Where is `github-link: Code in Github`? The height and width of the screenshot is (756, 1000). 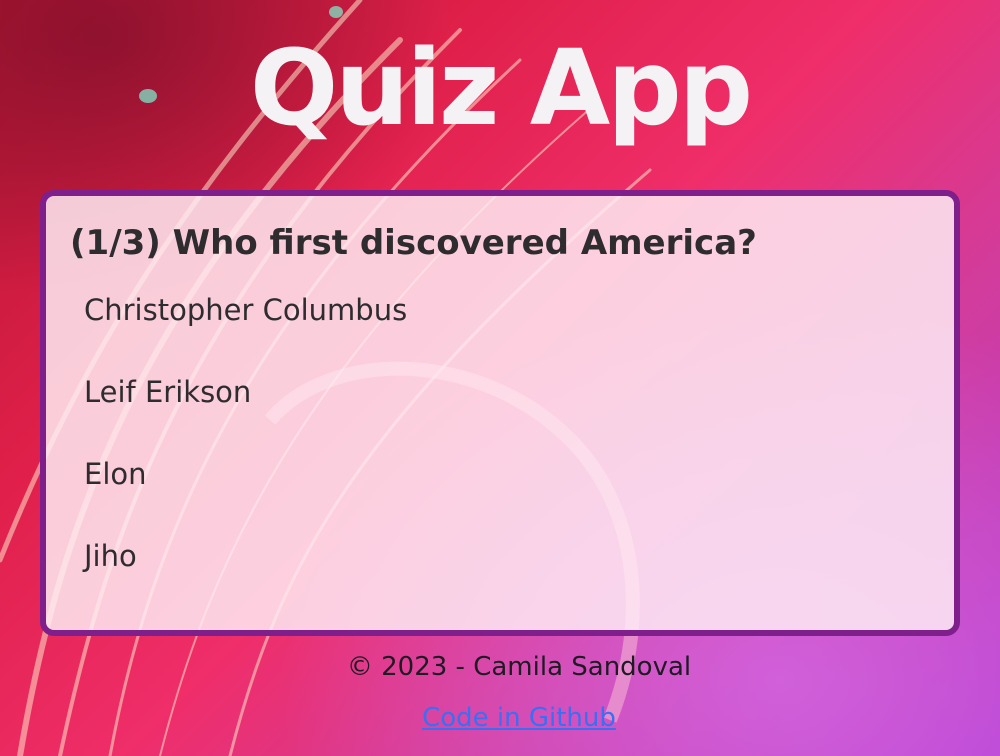 github-link: Code in Github is located at coordinates (500, 718).